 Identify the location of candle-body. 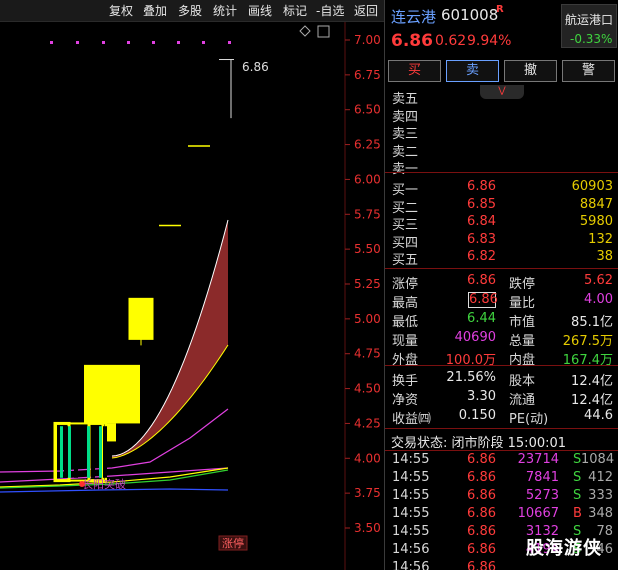
(112, 394).